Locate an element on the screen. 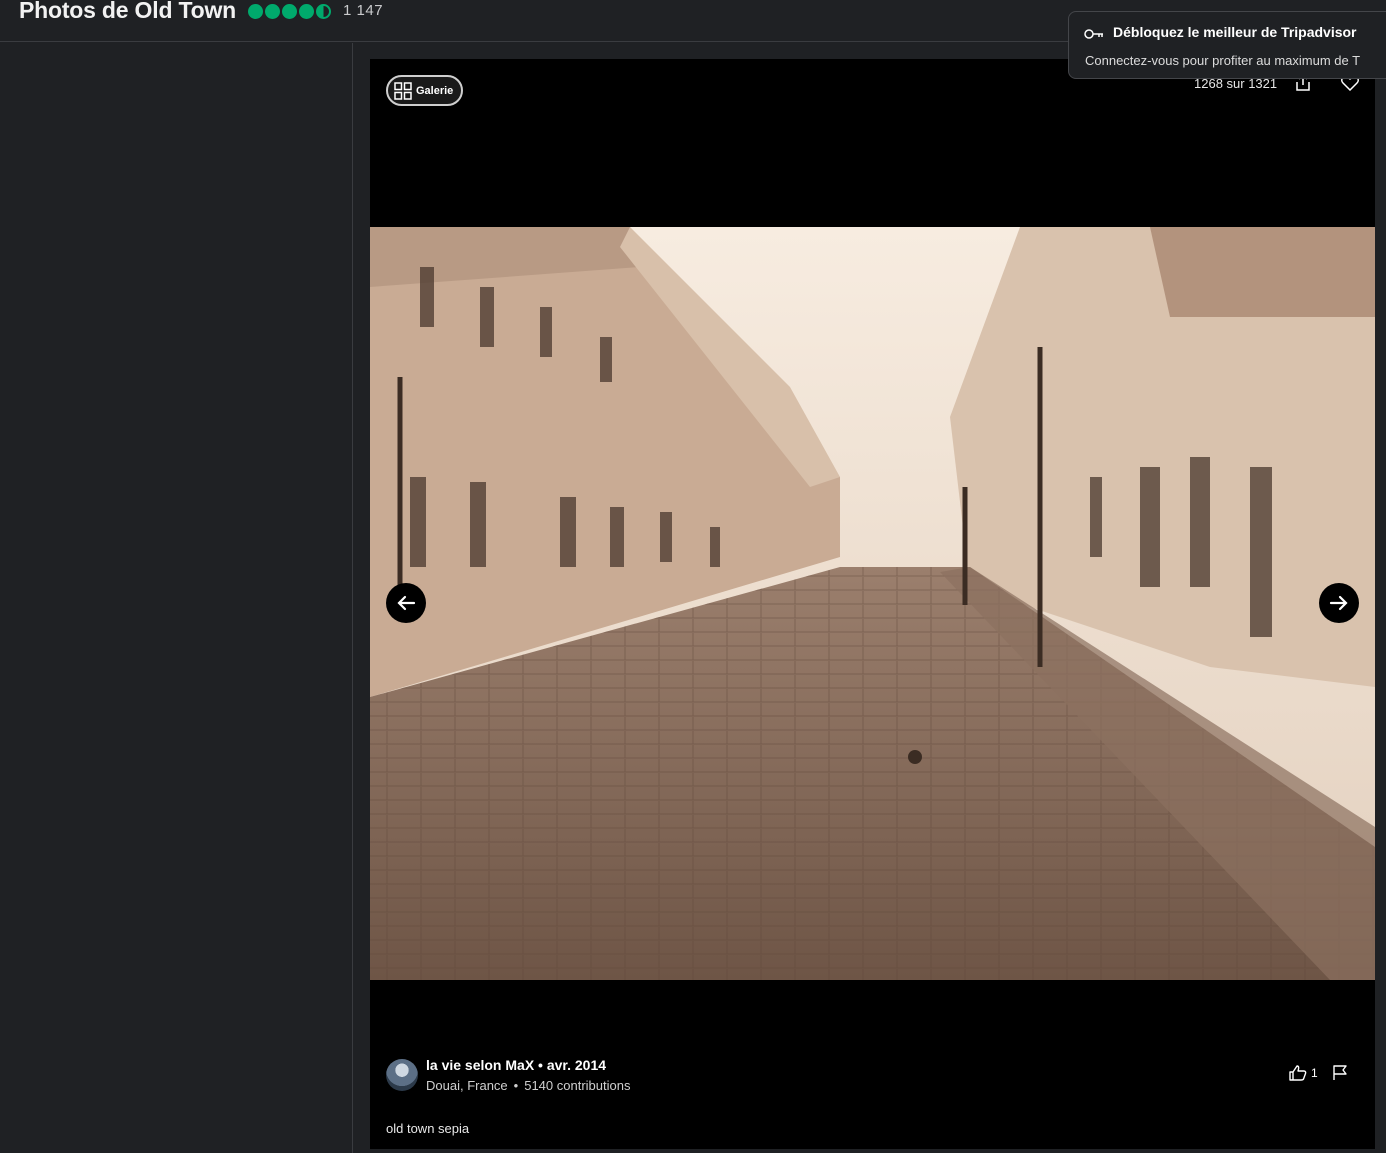 This screenshot has height=1153, width=1386. thumbs-up-icon is located at coordinates (1298, 1073).